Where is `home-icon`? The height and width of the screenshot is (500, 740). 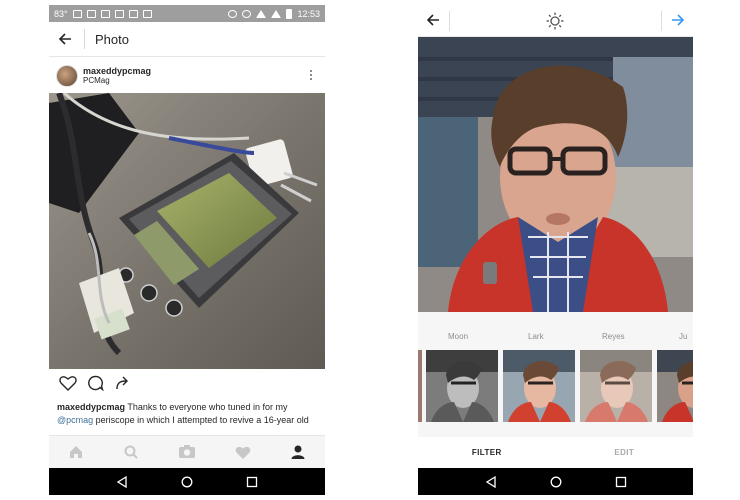
home-icon is located at coordinates (76, 452).